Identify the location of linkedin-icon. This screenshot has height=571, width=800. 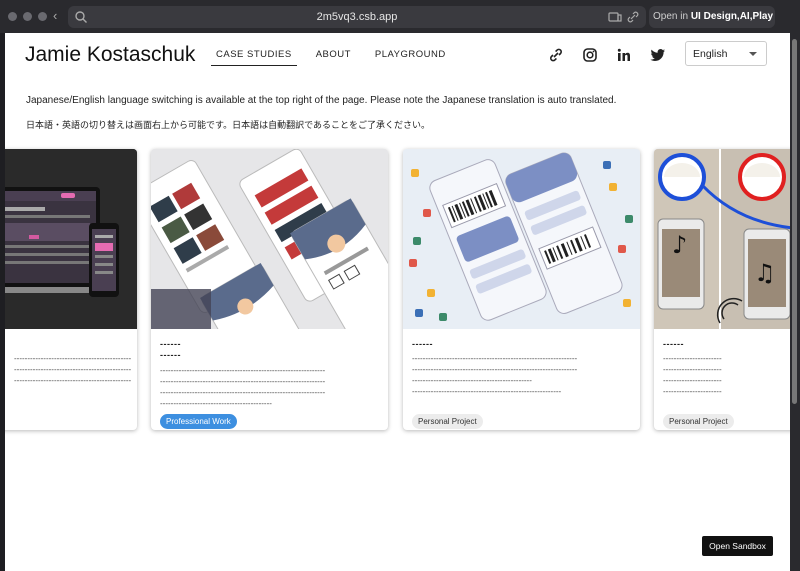
(624, 55).